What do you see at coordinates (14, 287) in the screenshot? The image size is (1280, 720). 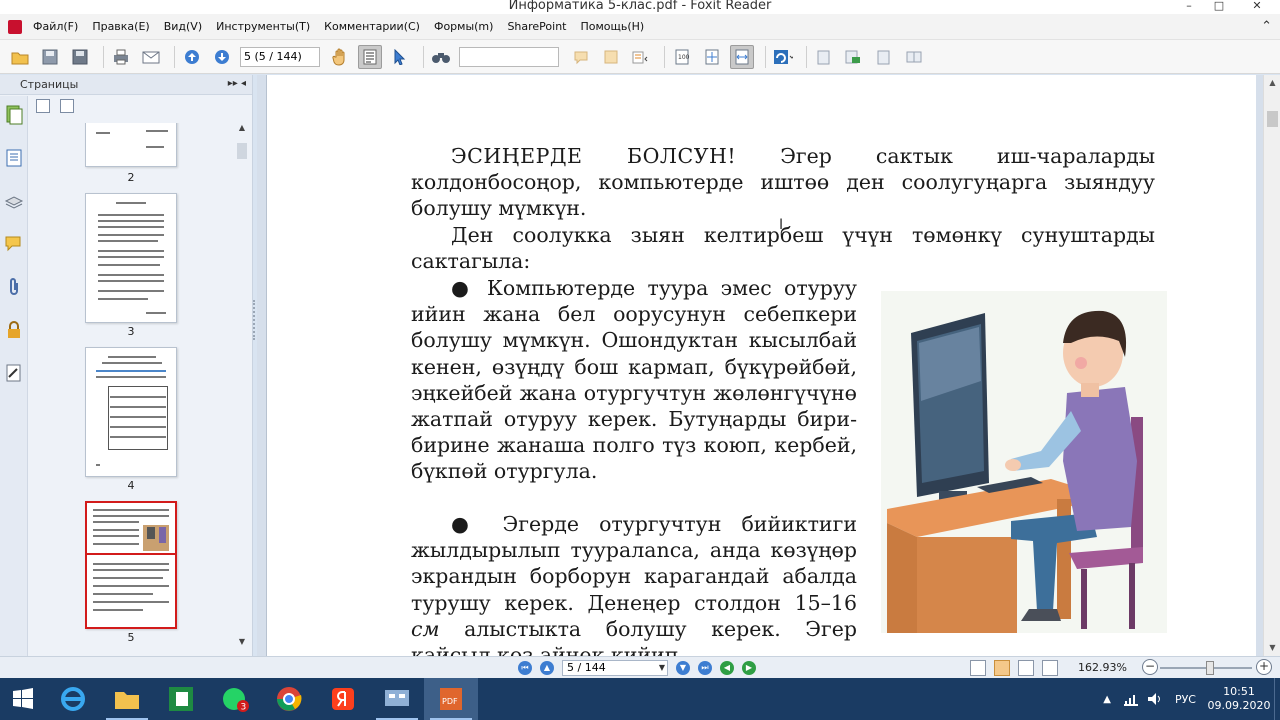 I see `attachments-nav-icon` at bounding box center [14, 287].